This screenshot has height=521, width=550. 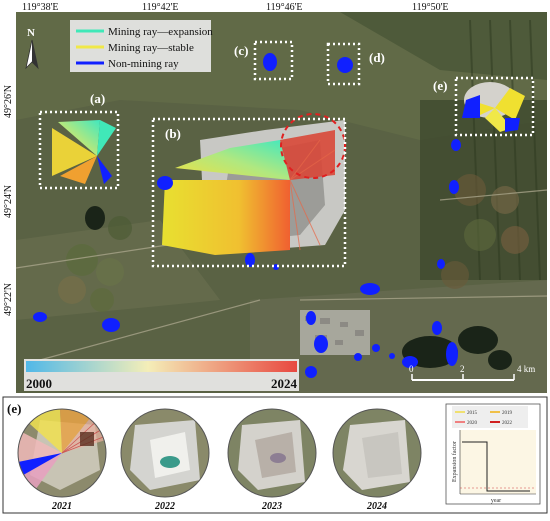 What do you see at coordinates (160, 32) in the screenshot?
I see `legend-item-expansion: Mining ray—expansion` at bounding box center [160, 32].